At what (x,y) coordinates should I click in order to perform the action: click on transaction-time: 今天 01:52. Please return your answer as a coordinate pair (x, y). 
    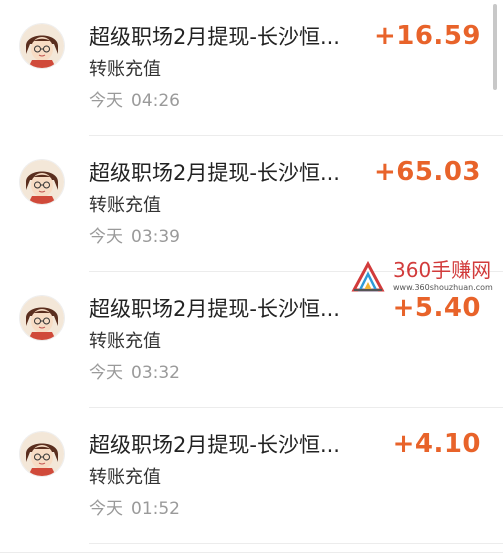
    Looking at the image, I should click on (134, 509).